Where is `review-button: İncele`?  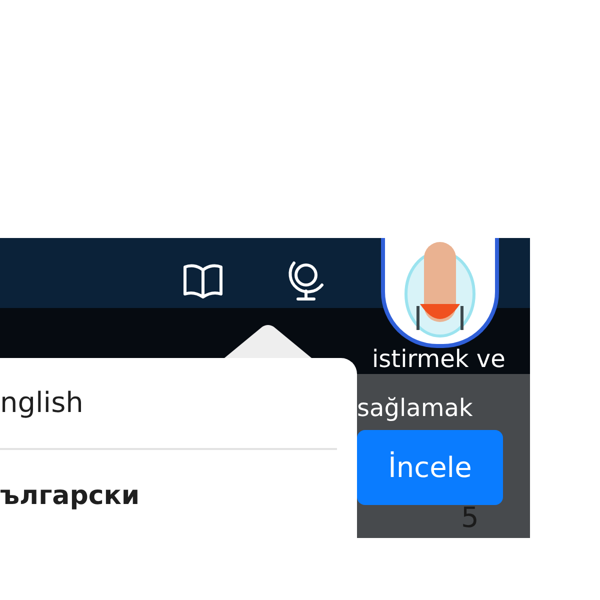
review-button: İncele is located at coordinates (430, 467).